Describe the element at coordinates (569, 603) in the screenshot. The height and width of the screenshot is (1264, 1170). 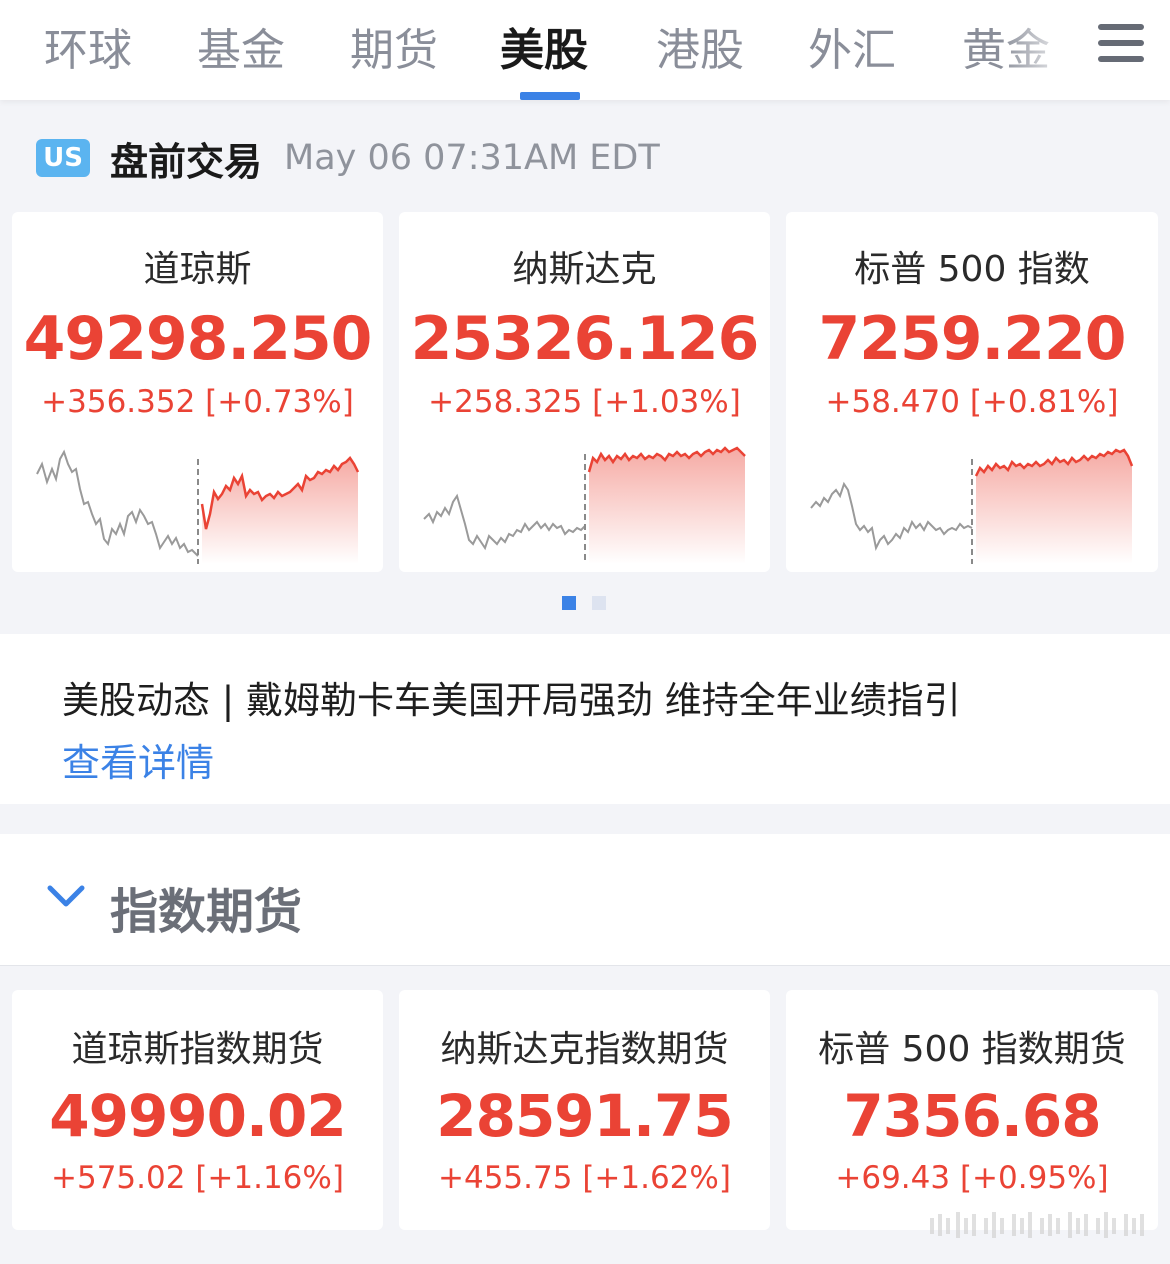
I see `carousel-dot-active` at that location.